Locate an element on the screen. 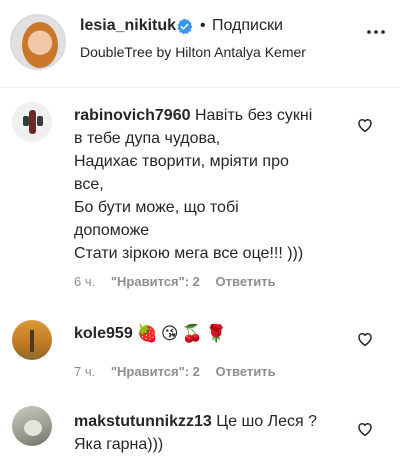 The width and height of the screenshot is (400, 464). comment-meta: 6 ч. "Нравится": 2 Ответить is located at coordinates (181, 281).